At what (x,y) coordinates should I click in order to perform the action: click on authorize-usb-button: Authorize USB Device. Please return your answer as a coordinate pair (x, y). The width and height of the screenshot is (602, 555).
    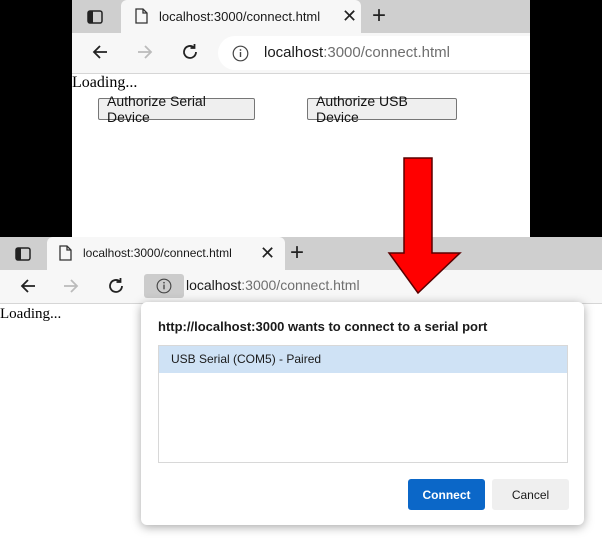
    Looking at the image, I should click on (382, 109).